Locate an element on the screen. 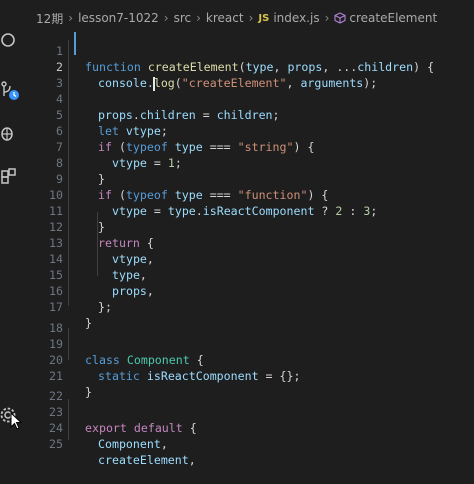  token-punct: : is located at coordinates (353, 211).